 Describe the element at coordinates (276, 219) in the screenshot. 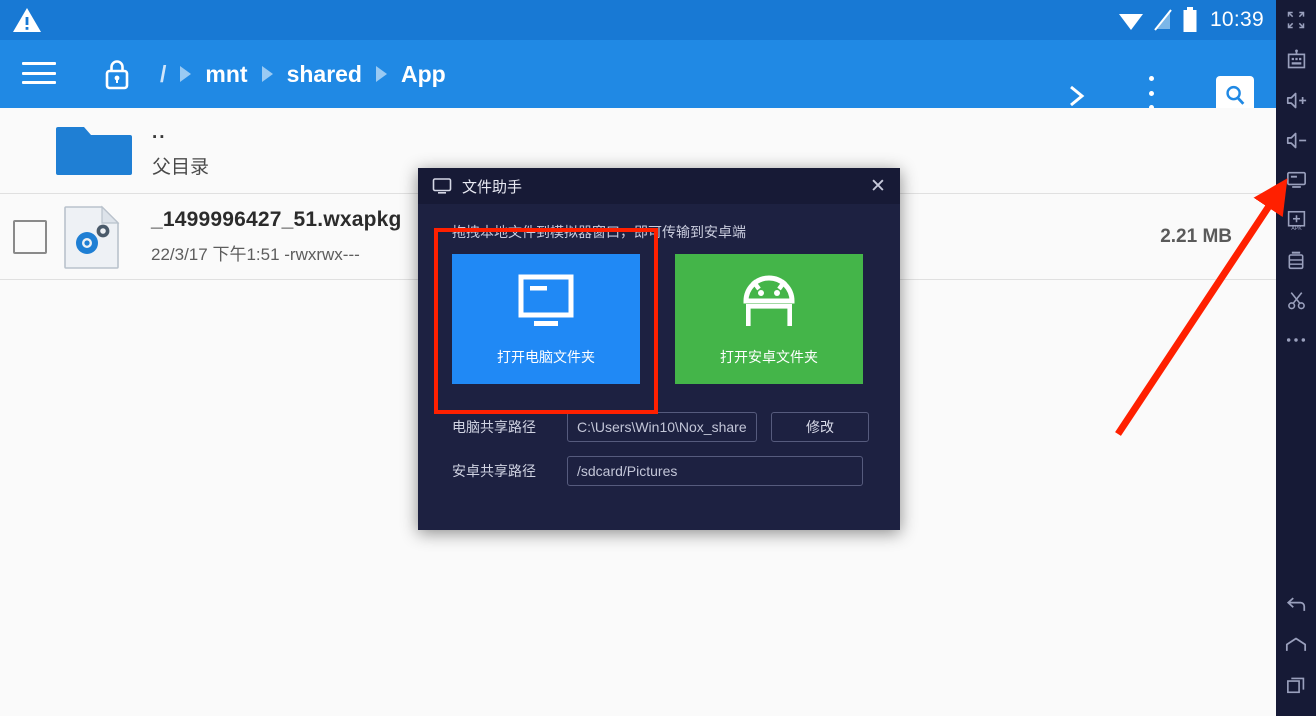

I see `file-name: _1499996427_51.wxapkg` at that location.